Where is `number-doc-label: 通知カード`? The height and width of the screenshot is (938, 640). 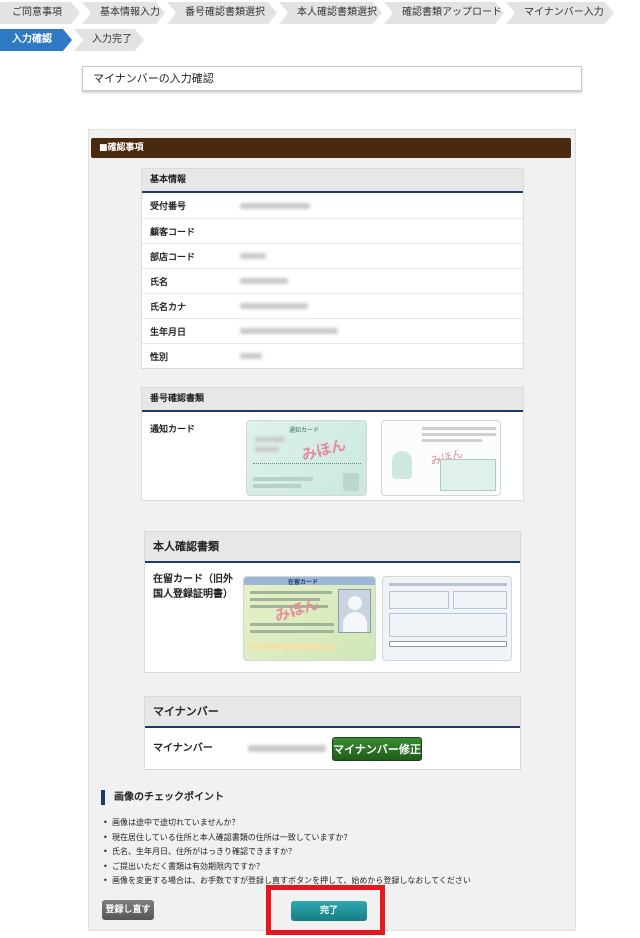
number-doc-label: 通知カード is located at coordinates (173, 430).